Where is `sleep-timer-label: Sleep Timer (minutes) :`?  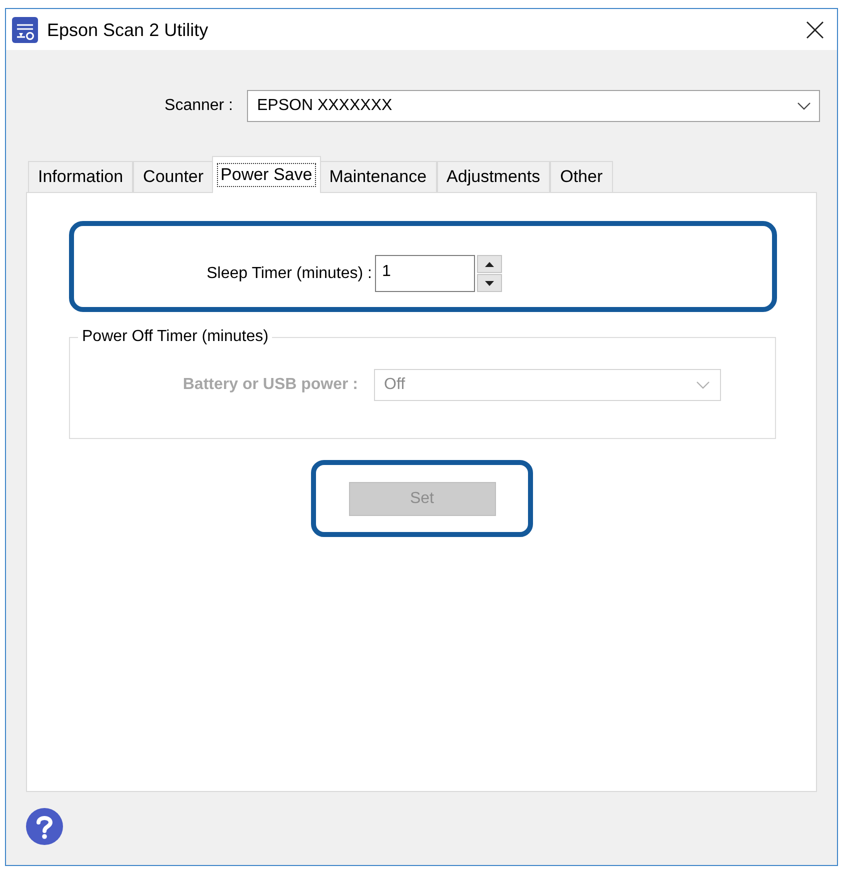
sleep-timer-label: Sleep Timer (minutes) : is located at coordinates (289, 274).